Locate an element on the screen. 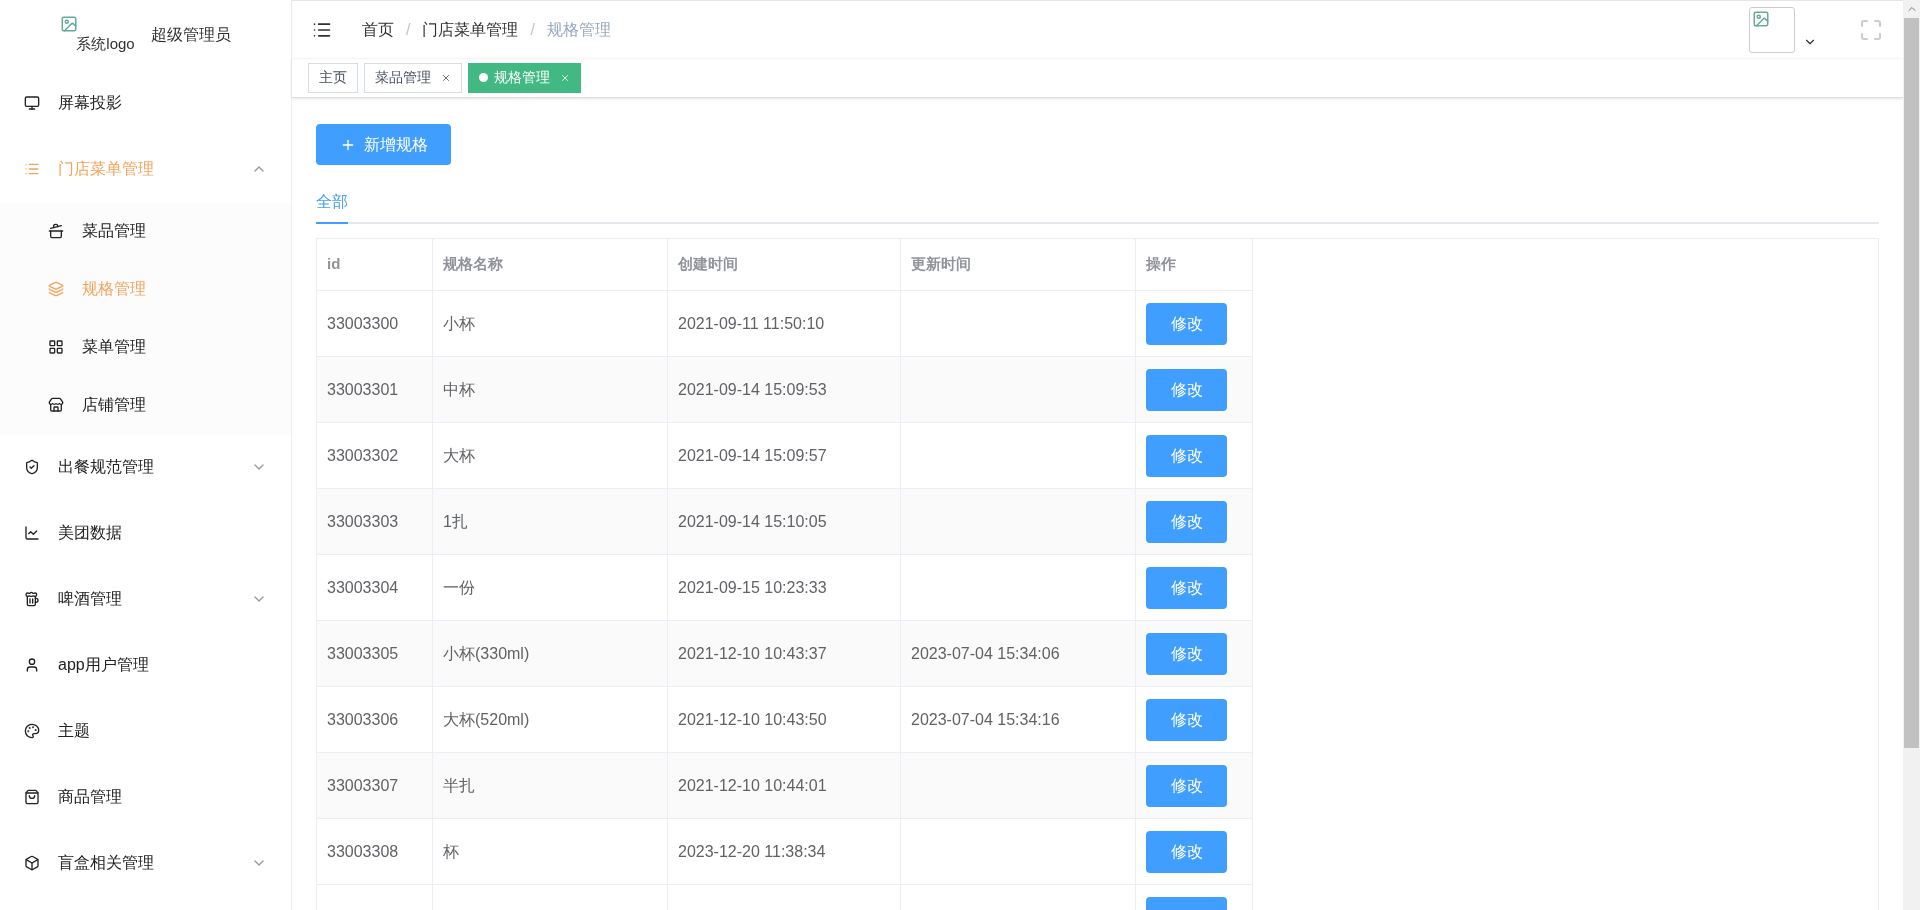 This screenshot has width=1920, height=910. menu-item: 屏幕投影 is located at coordinates (145, 103).